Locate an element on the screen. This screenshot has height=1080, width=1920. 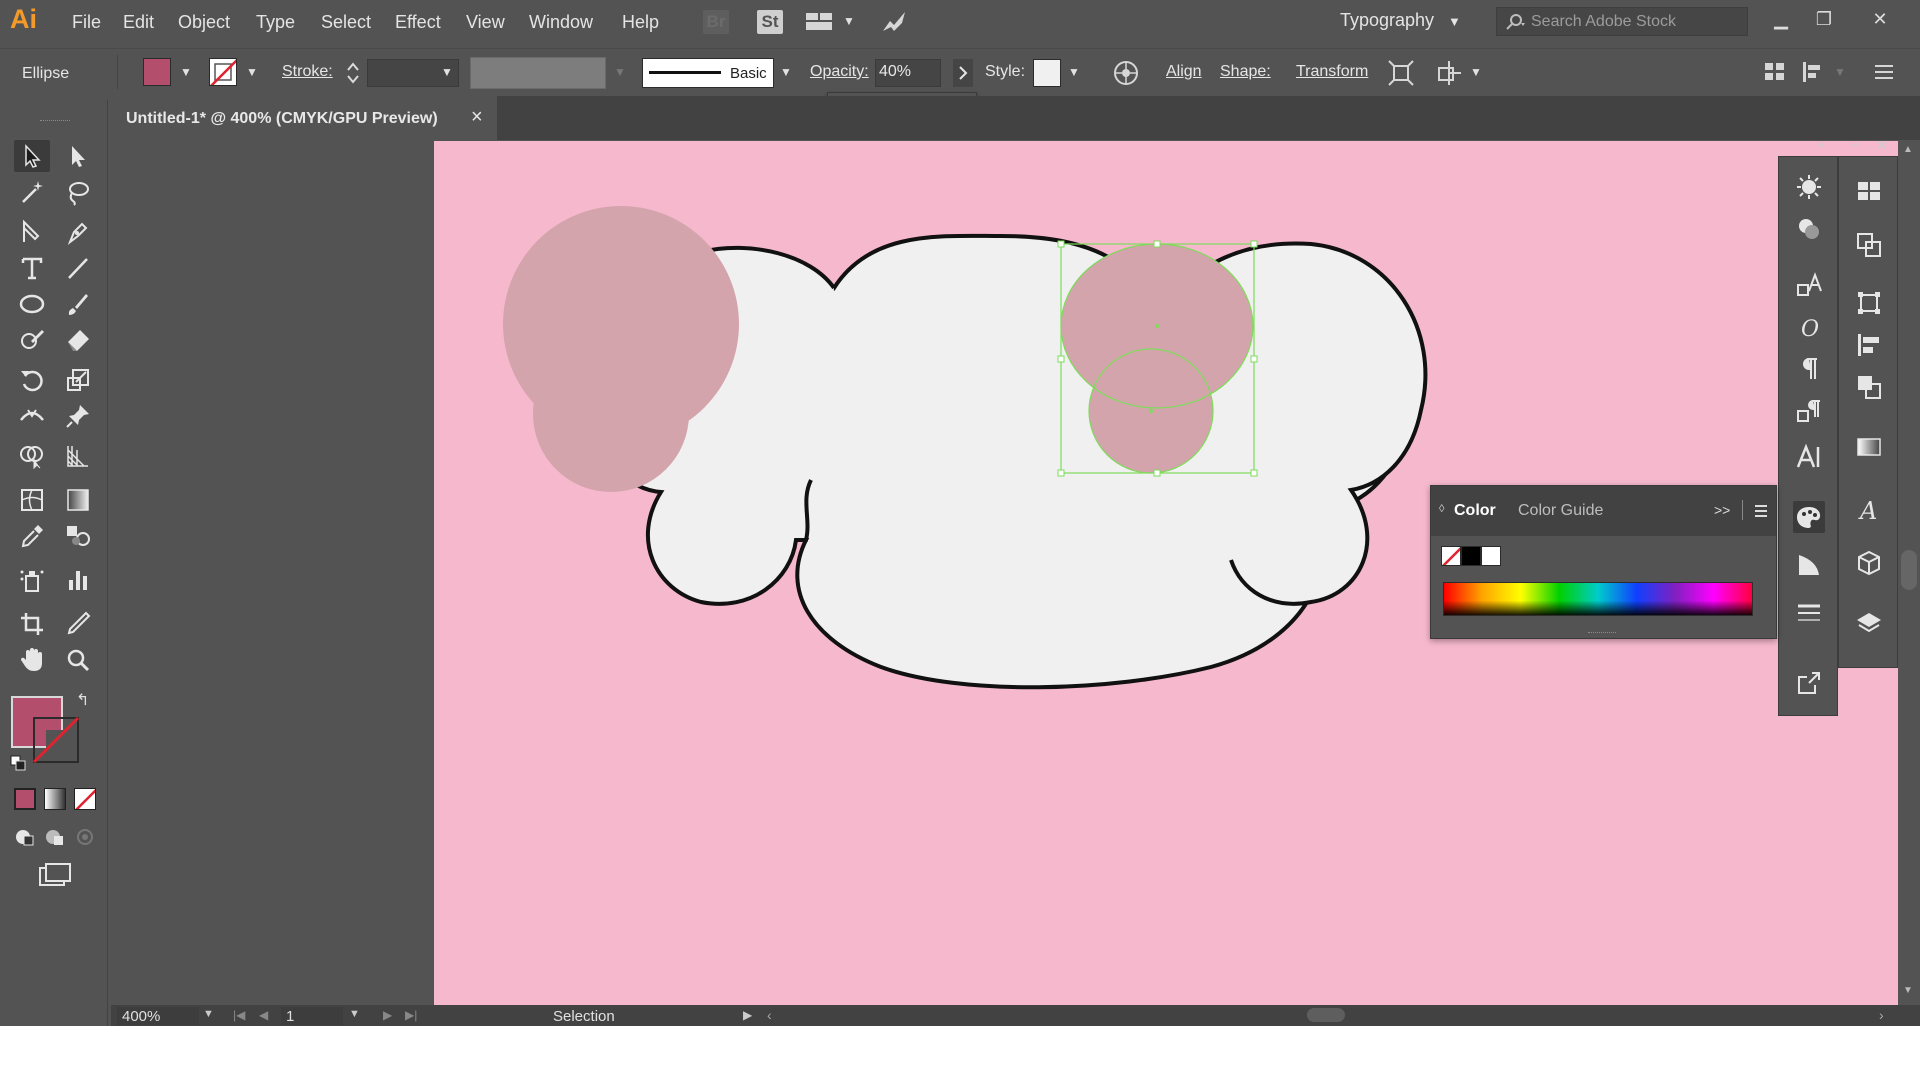
stock-search-box is located at coordinates (1622, 21).